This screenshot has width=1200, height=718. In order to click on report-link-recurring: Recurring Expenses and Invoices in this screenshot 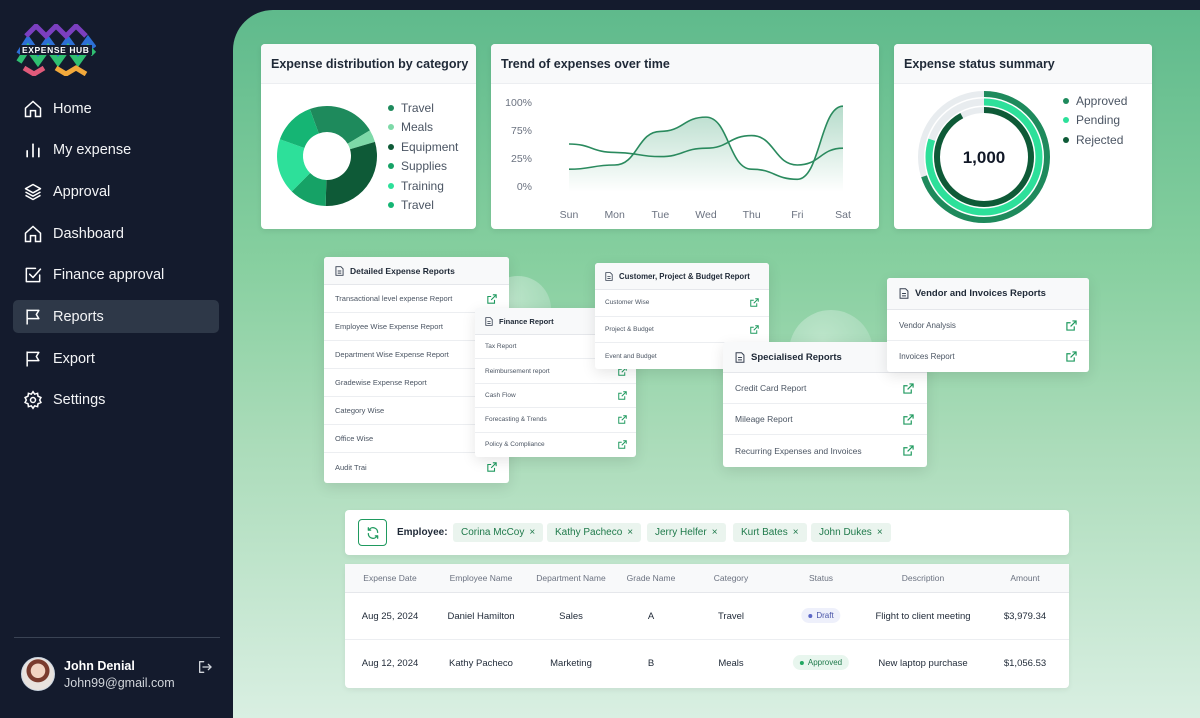, I will do `click(825, 450)`.